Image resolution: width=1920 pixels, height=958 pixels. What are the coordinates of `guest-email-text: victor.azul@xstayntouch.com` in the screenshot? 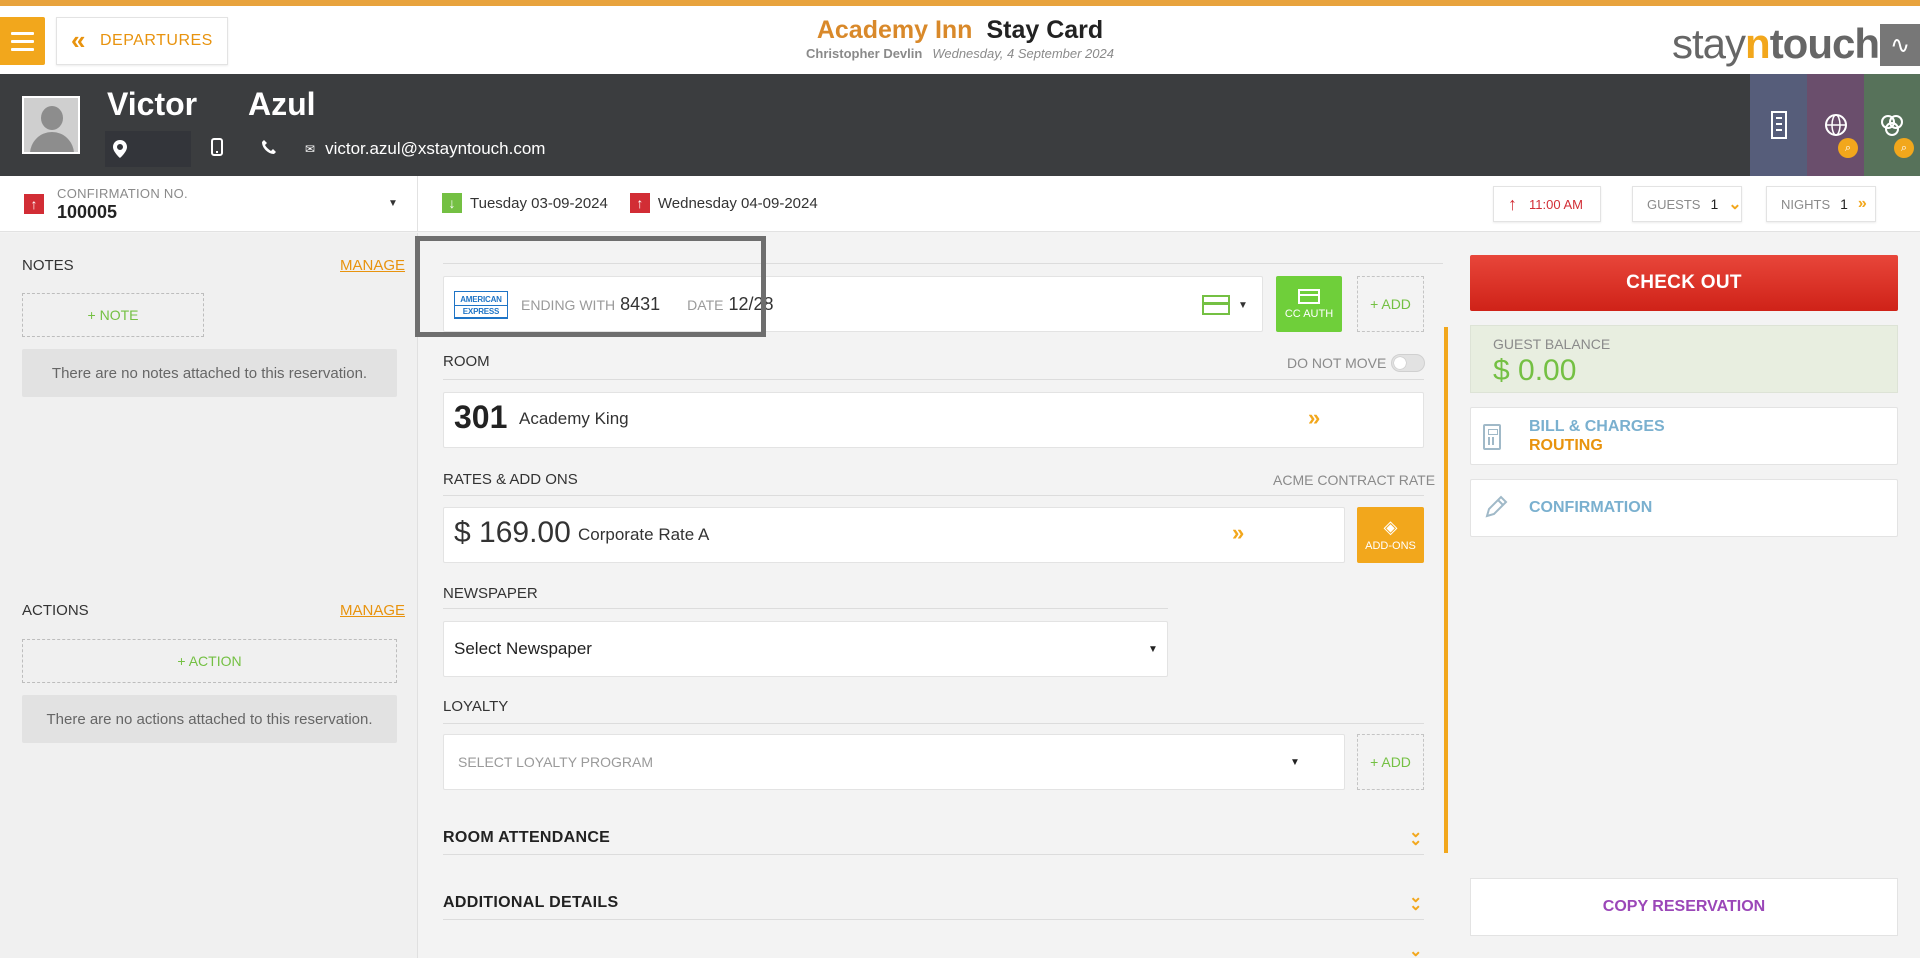 It's located at (435, 148).